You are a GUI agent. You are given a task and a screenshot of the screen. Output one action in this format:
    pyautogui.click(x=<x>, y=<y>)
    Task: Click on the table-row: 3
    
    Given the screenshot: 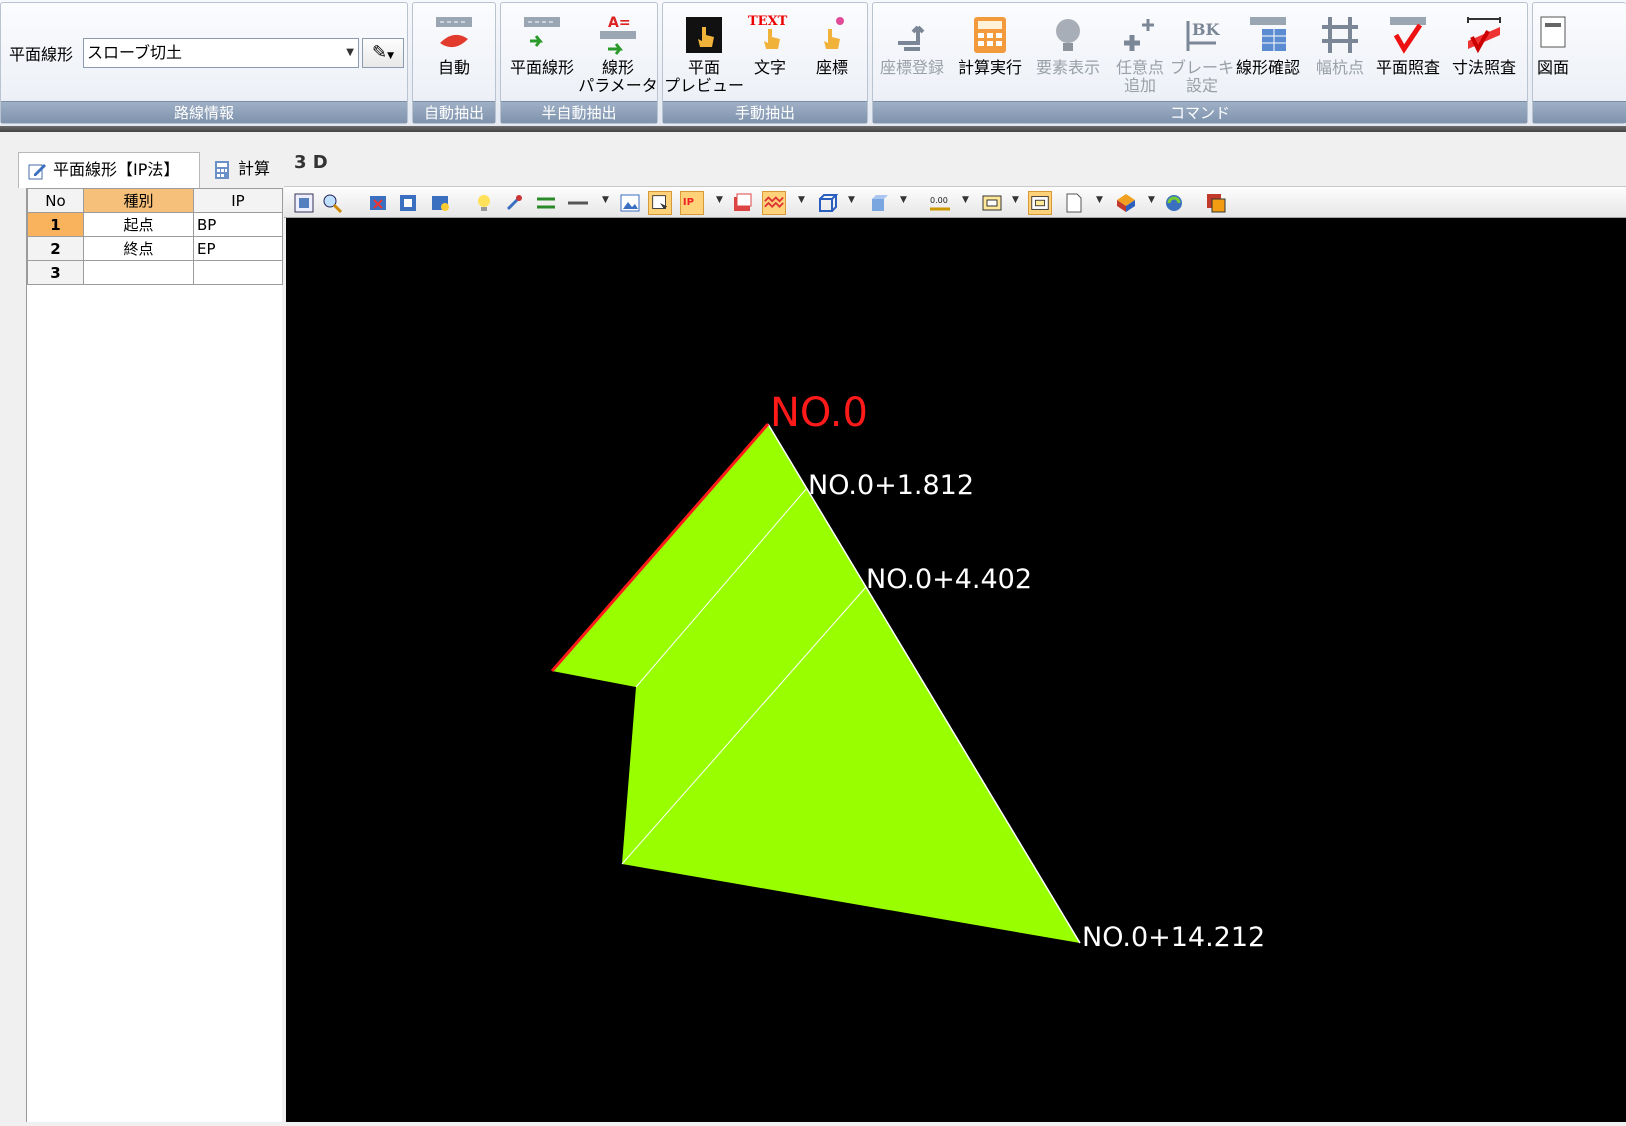 What is the action you would take?
    pyautogui.click(x=155, y=272)
    